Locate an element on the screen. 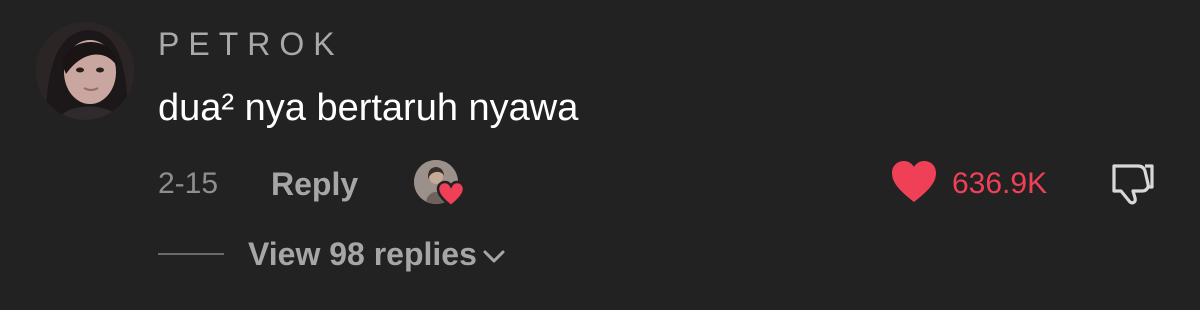  view-replies-label: View 98 replies is located at coordinates (362, 254).